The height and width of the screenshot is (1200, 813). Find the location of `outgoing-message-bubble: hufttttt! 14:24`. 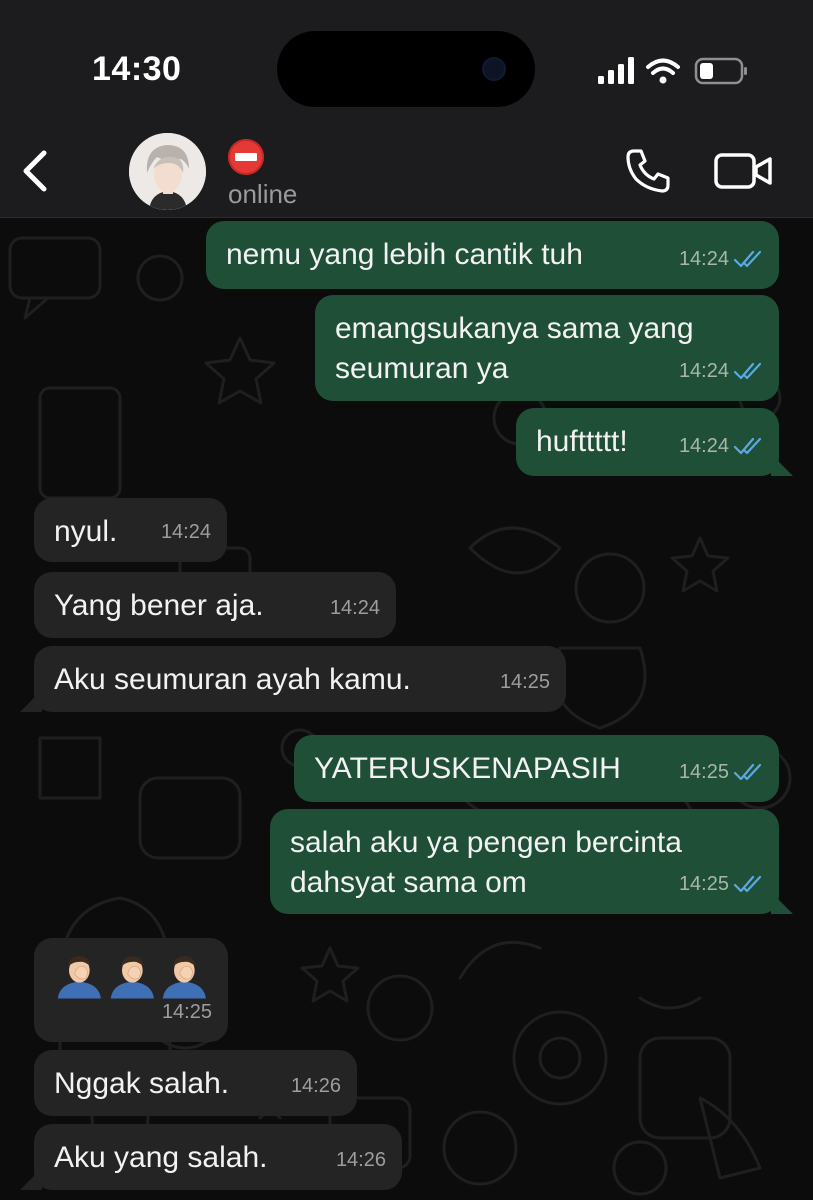

outgoing-message-bubble: hufttttt! 14:24 is located at coordinates (647, 442).